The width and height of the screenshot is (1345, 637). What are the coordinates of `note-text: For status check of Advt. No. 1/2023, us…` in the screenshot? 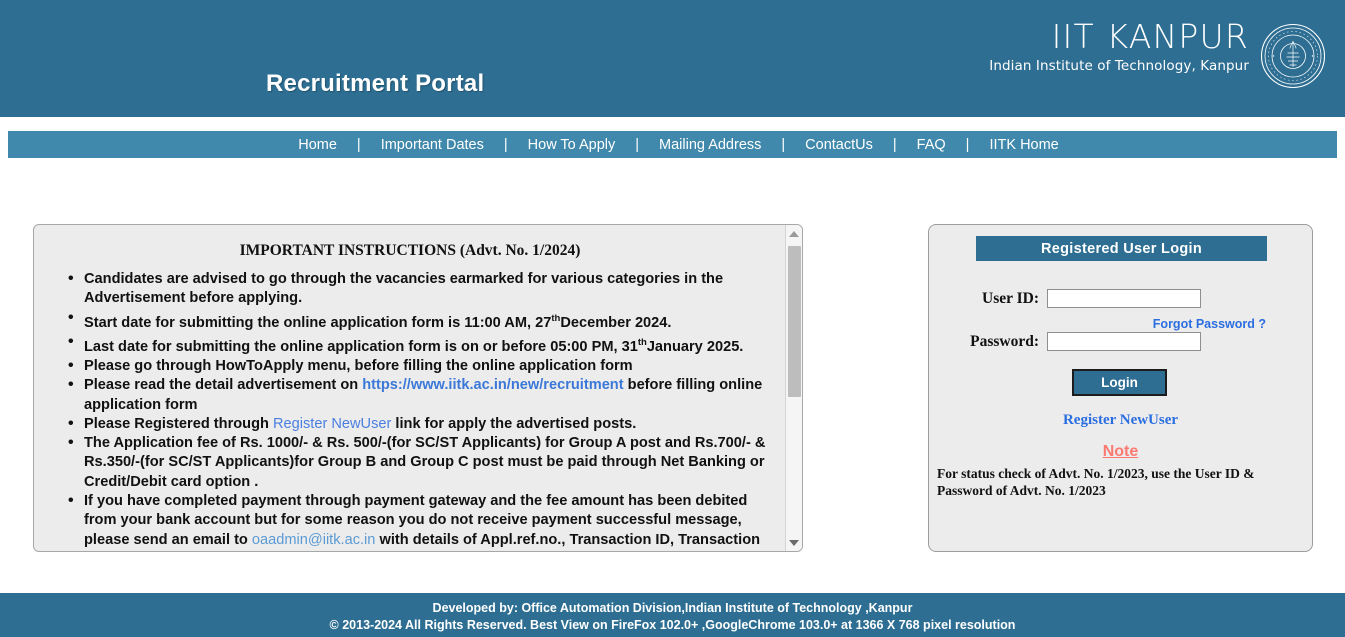 It's located at (1096, 482).